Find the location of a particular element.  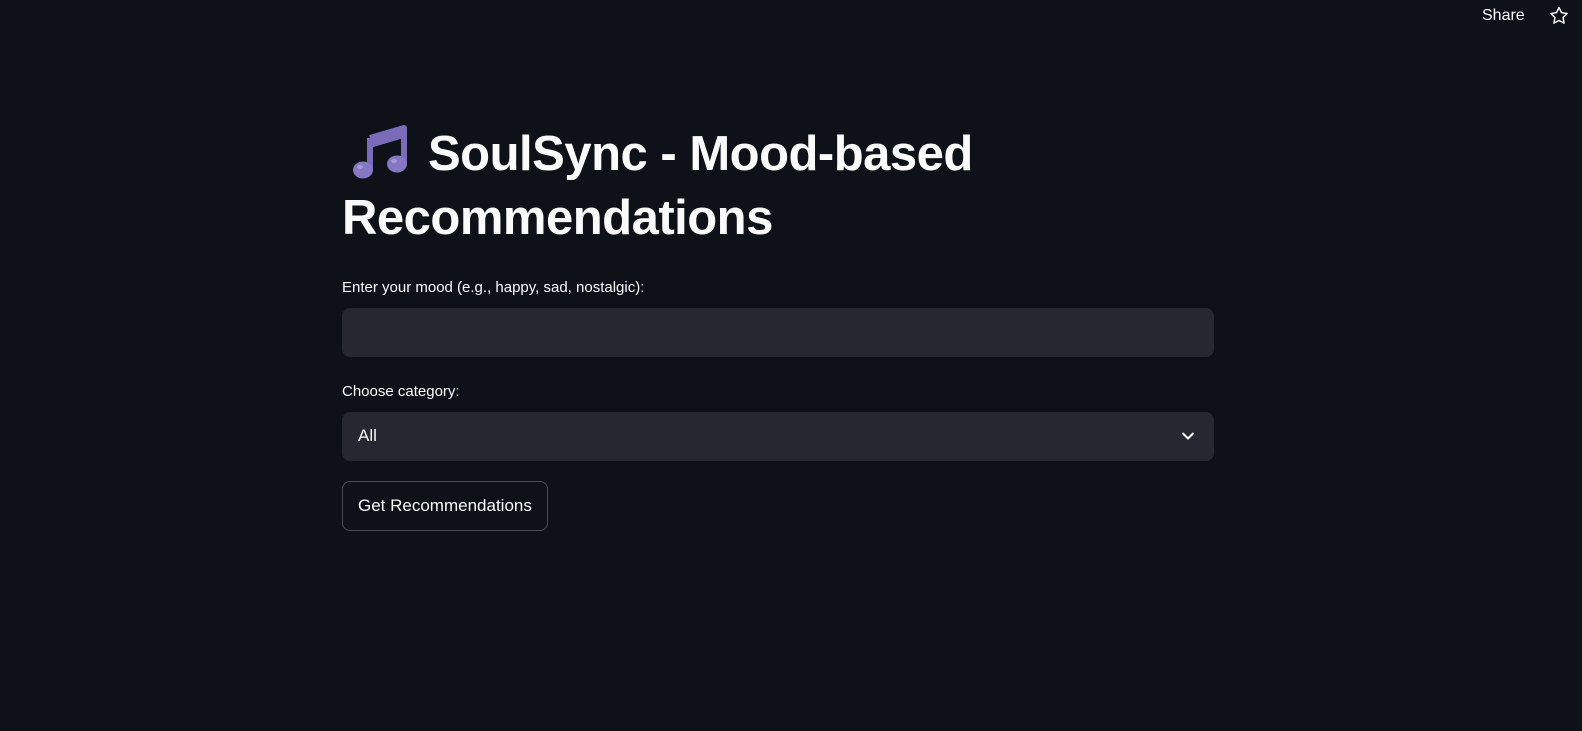

page-title-text: SoulSync - Mood-based Recommendations is located at coordinates (657, 186).